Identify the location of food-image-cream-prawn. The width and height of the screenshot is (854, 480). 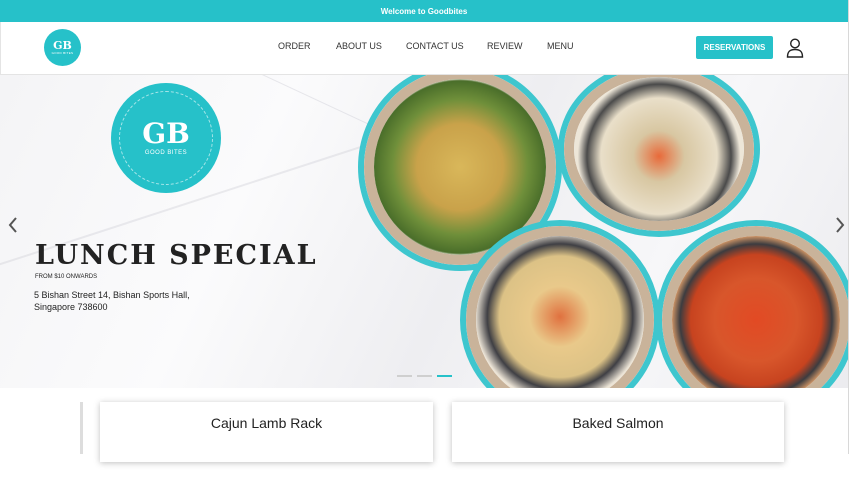
(659, 156).